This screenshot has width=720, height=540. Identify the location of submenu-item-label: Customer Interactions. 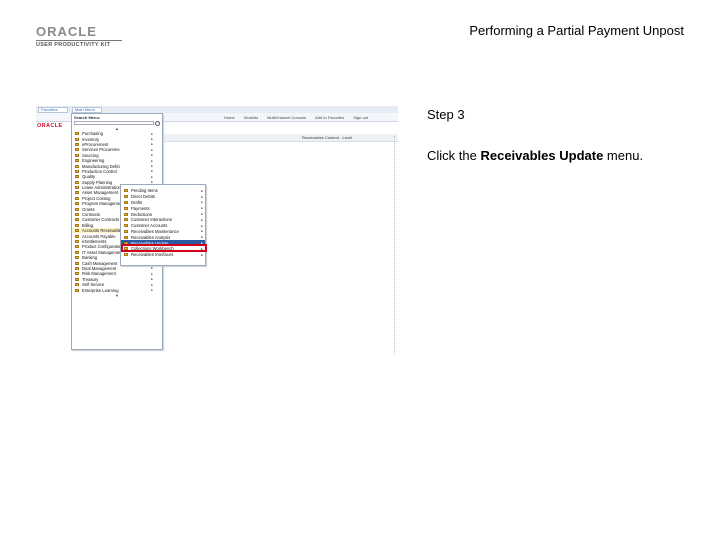
(151, 220).